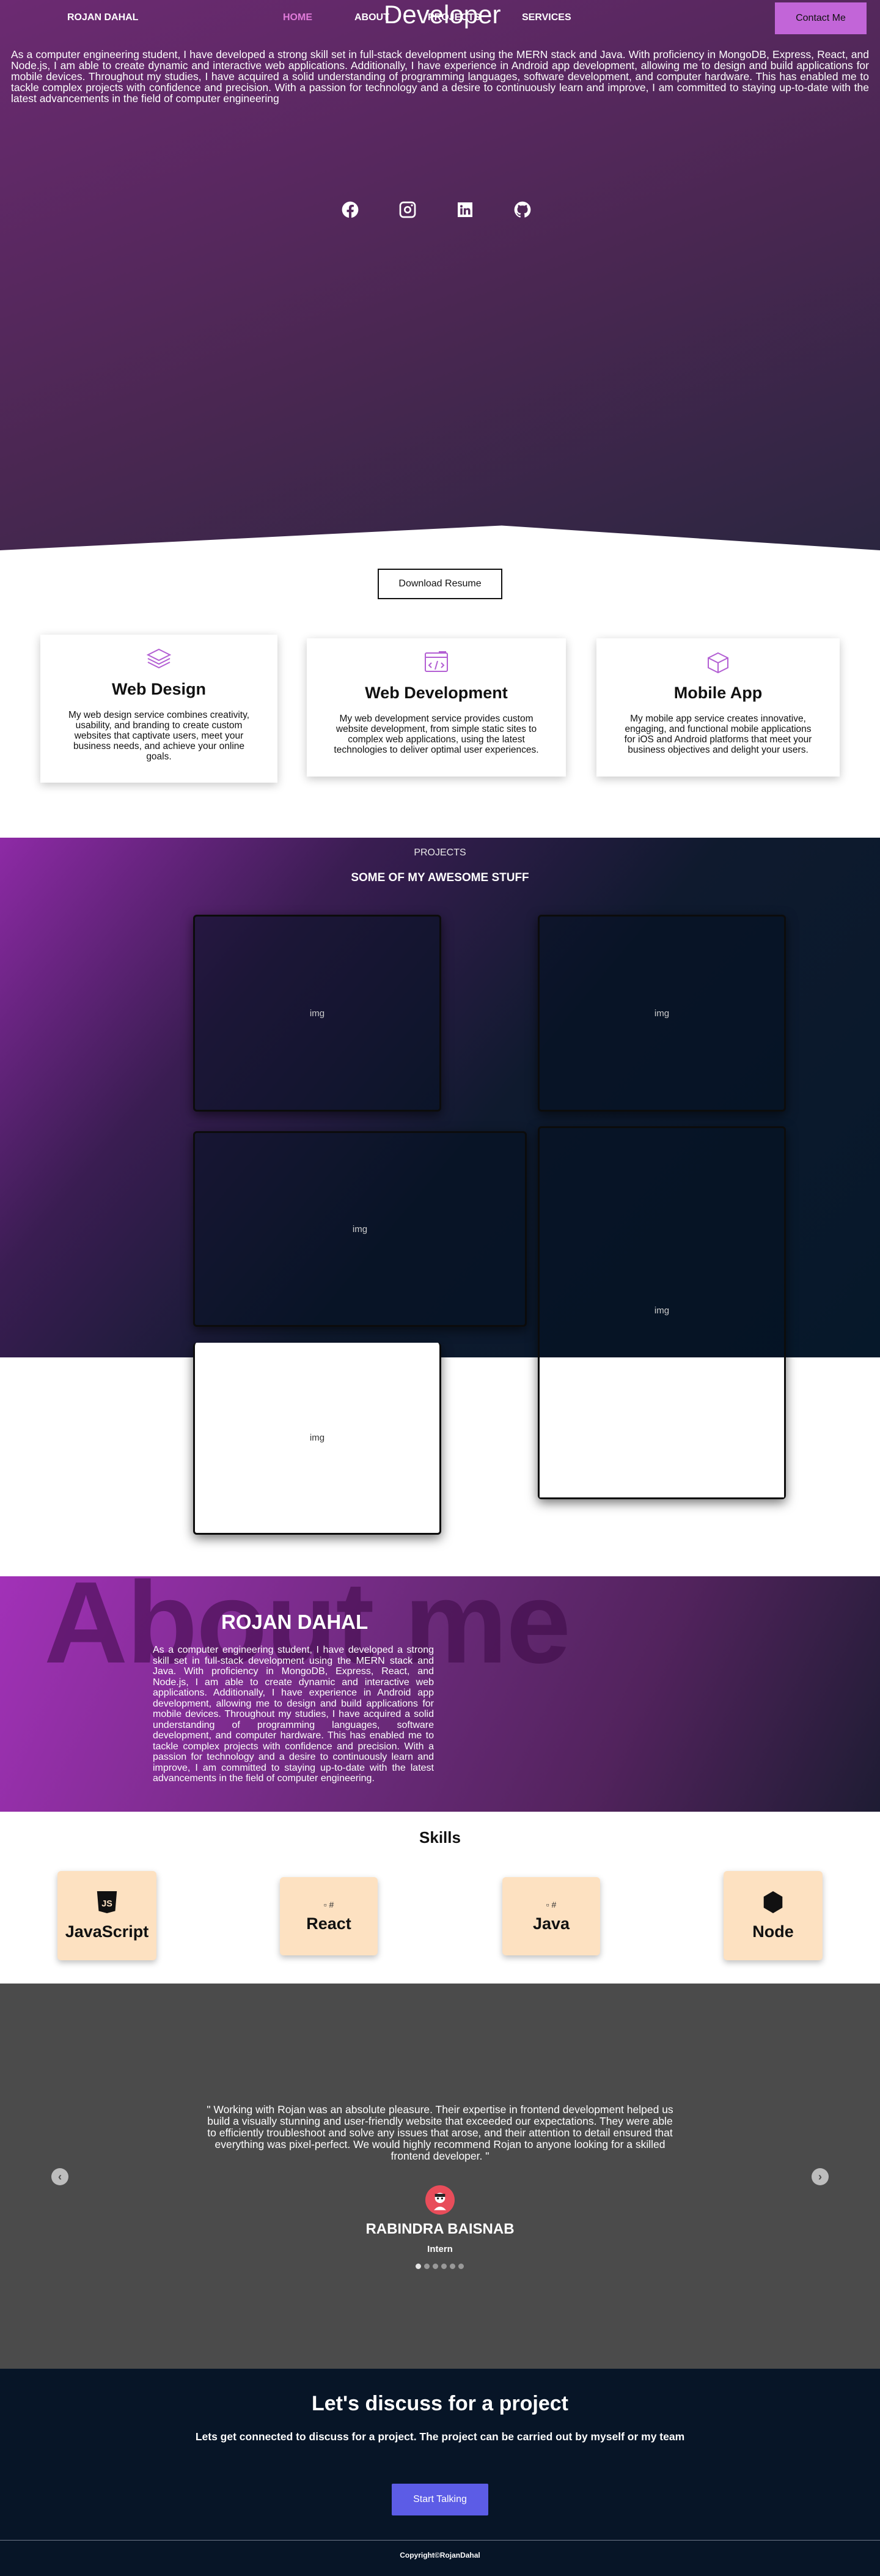 This screenshot has height=2576, width=880. Describe the element at coordinates (821, 2176) in the screenshot. I see `carousel-next-icon: ›` at that location.